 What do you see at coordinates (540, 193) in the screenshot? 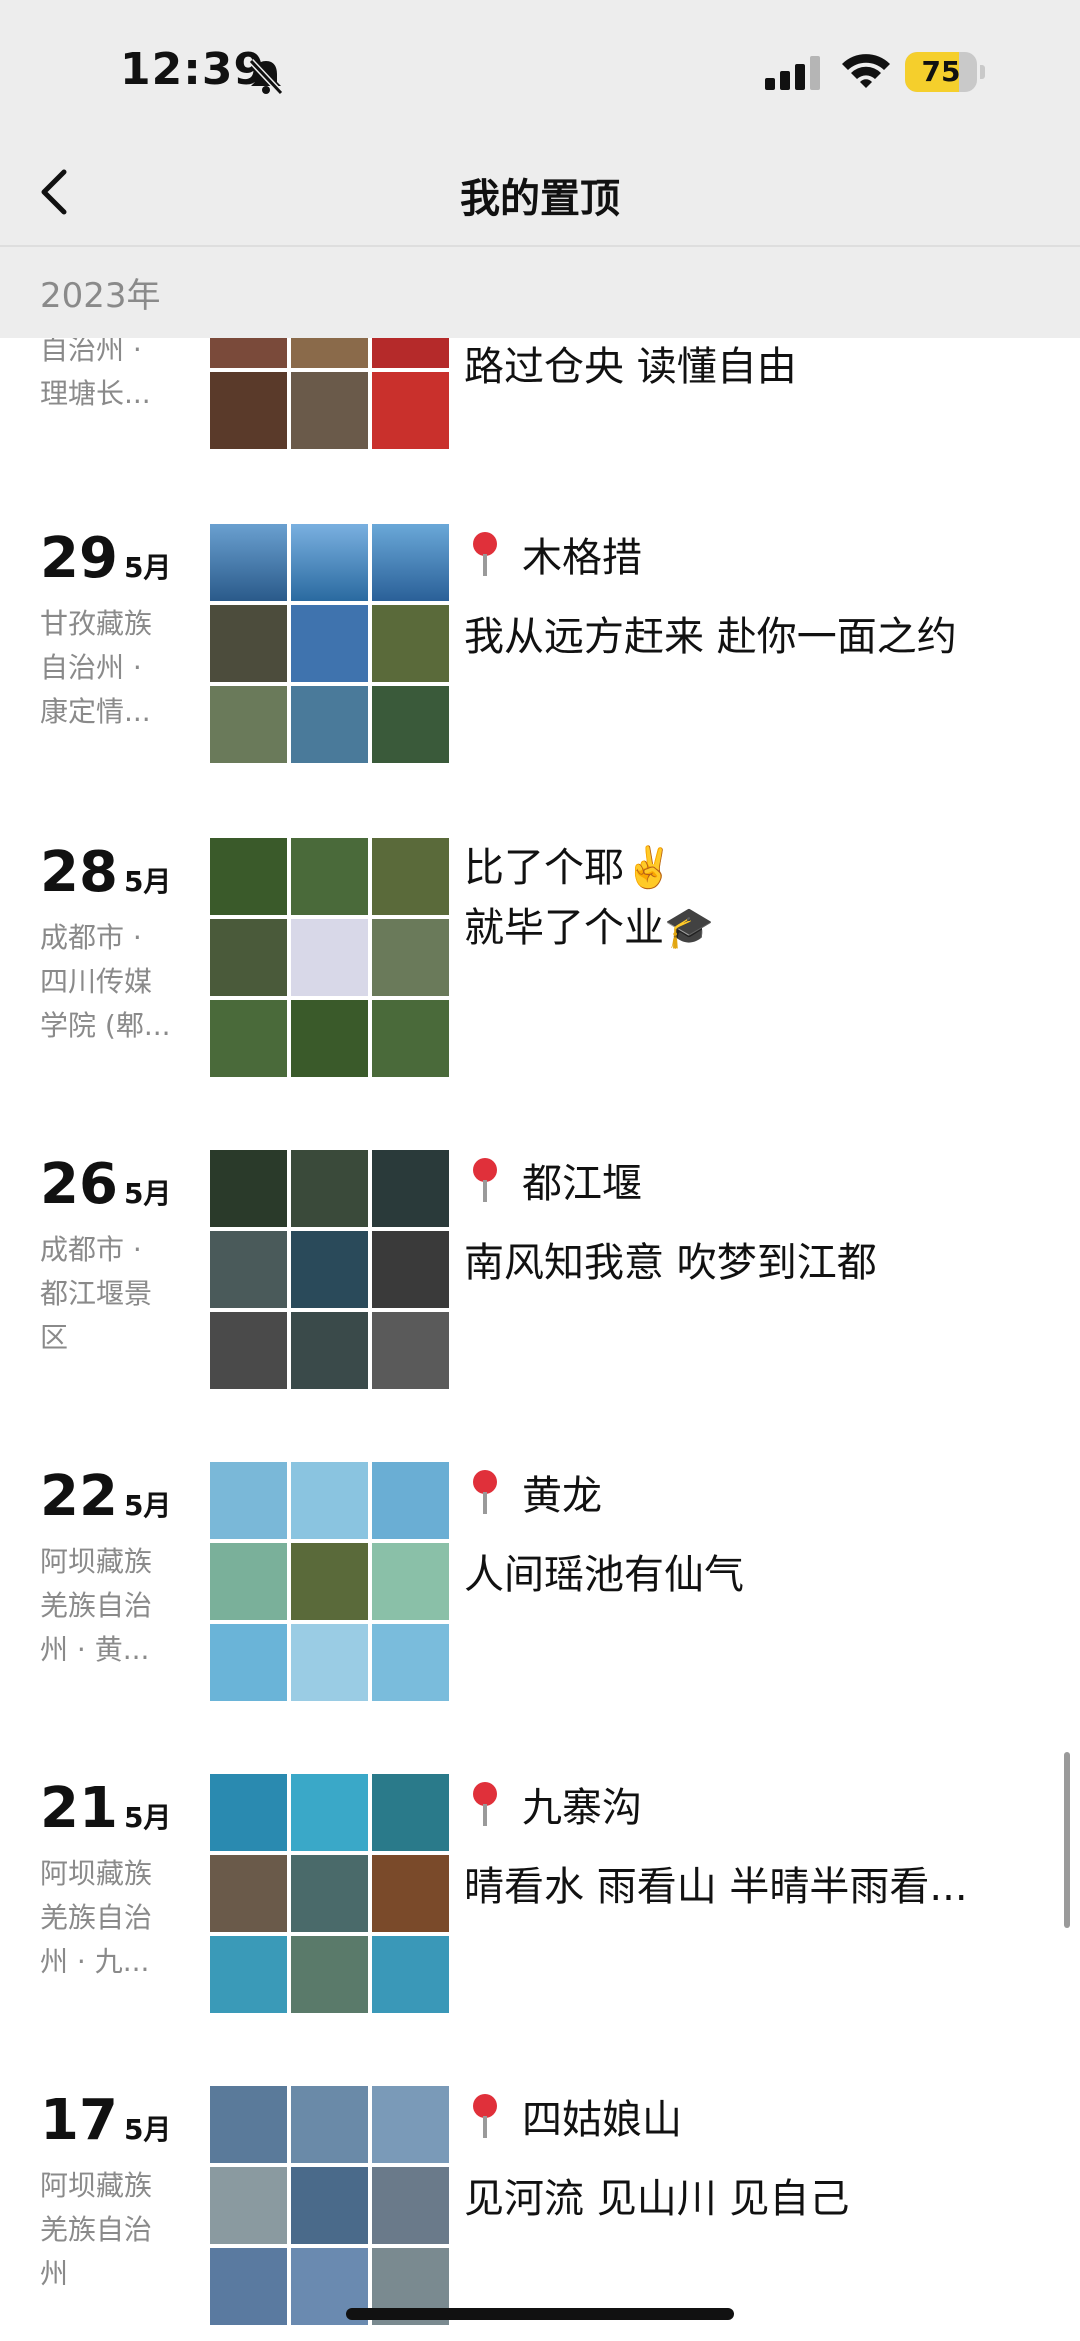
I see `nav-bar: 我的置顶` at bounding box center [540, 193].